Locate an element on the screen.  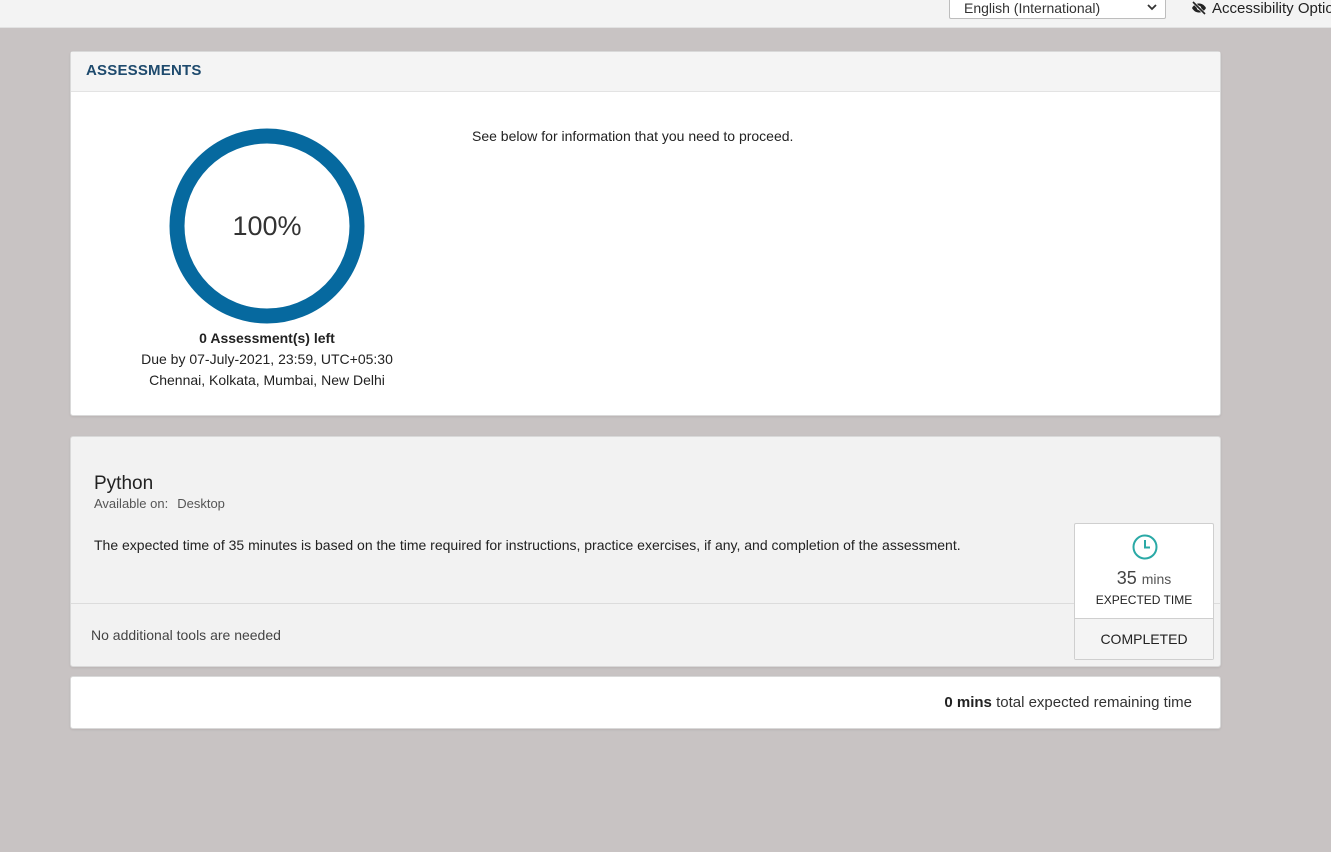
assessment-title: Python is located at coordinates (124, 483).